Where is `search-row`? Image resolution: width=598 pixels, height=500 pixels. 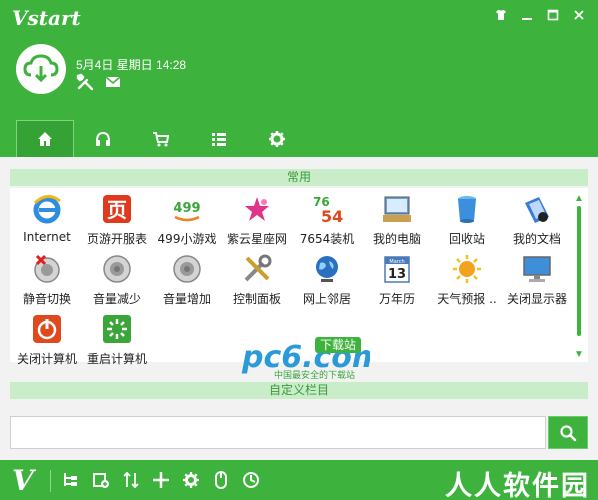 search-row is located at coordinates (299, 432).